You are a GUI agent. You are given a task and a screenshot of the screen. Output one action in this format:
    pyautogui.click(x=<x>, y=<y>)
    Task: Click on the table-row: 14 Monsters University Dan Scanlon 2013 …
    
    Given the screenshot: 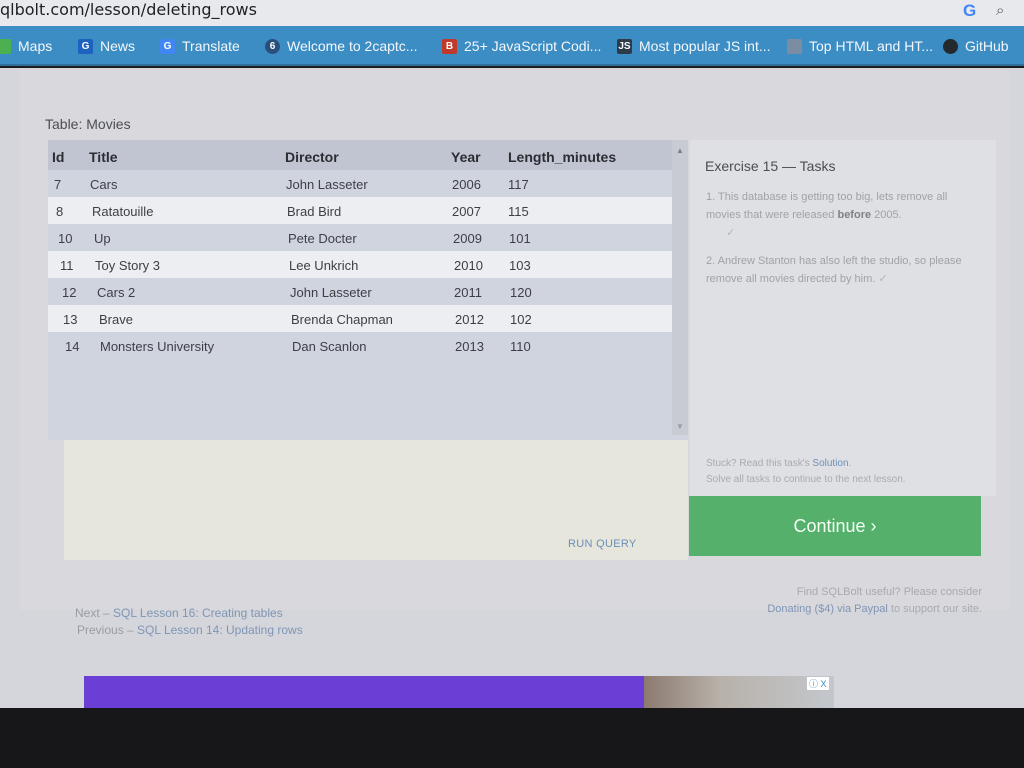 What is the action you would take?
    pyautogui.click(x=360, y=345)
    